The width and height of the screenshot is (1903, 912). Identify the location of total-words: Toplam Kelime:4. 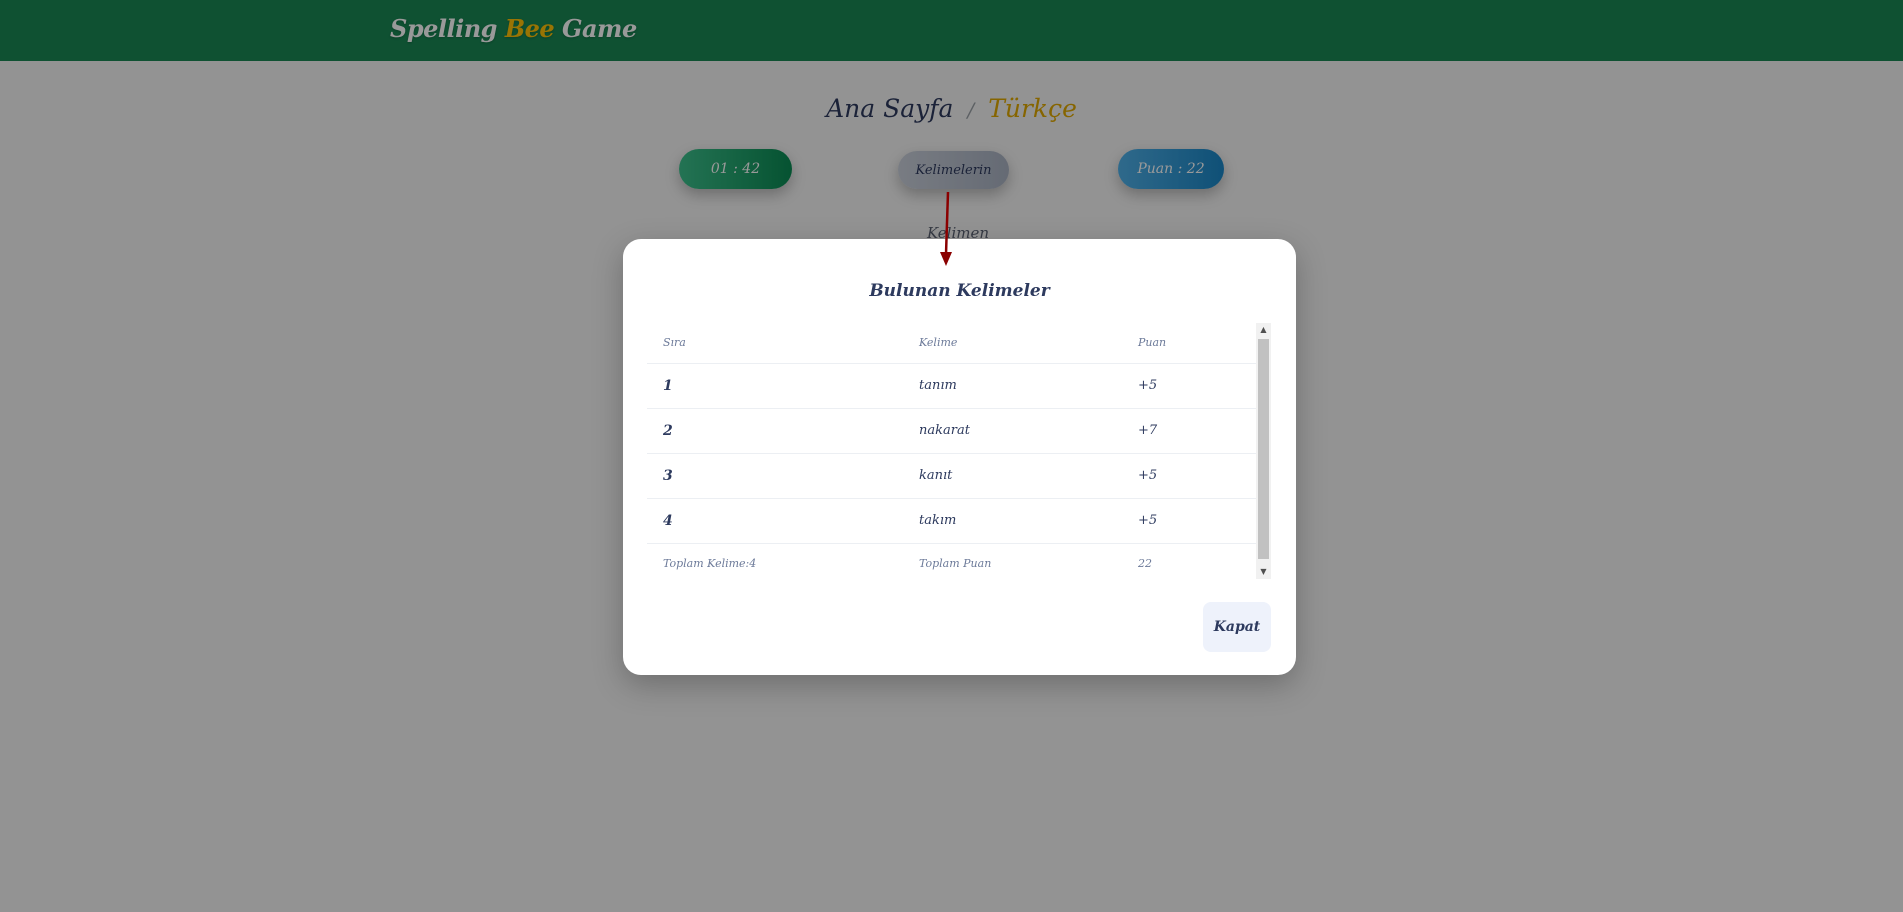
(710, 563).